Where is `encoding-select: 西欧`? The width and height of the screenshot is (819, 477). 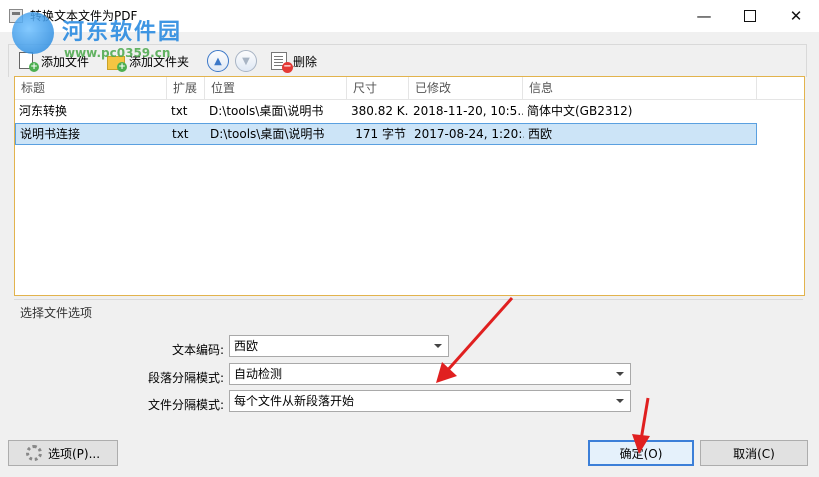
encoding-select: 西欧 is located at coordinates (339, 346).